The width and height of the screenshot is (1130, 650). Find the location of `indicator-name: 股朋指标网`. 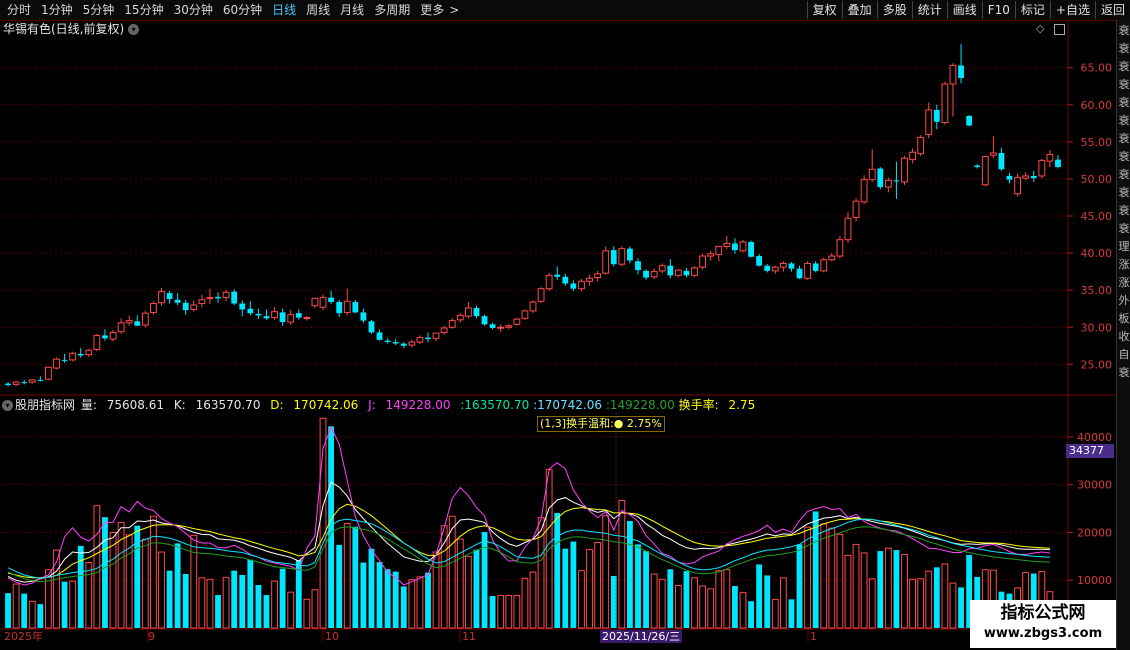

indicator-name: 股朋指标网 is located at coordinates (45, 405).